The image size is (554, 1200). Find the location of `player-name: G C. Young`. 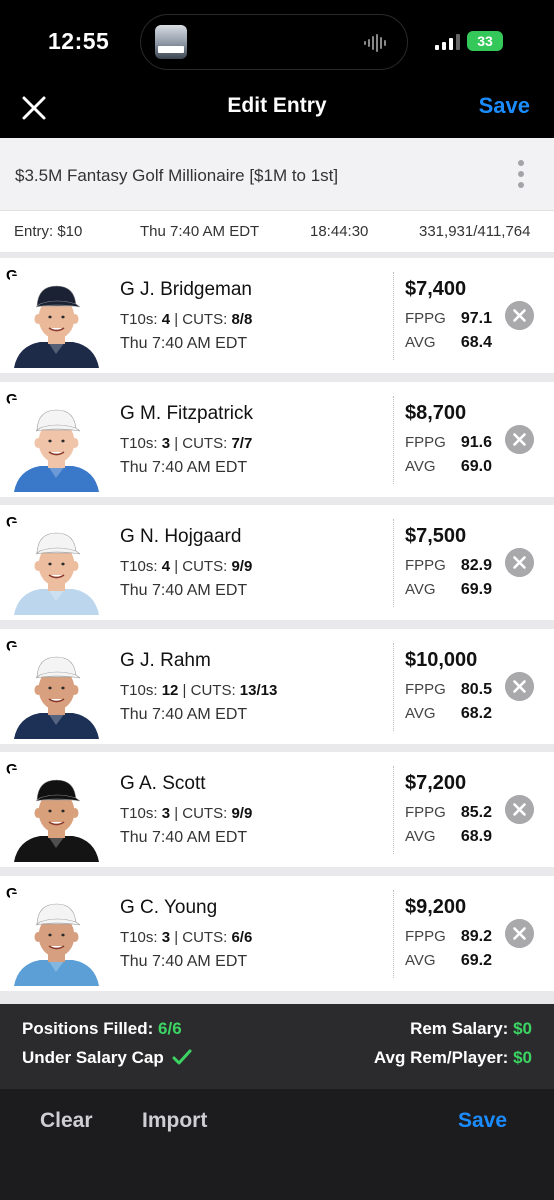

player-name: G C. Young is located at coordinates (168, 908).